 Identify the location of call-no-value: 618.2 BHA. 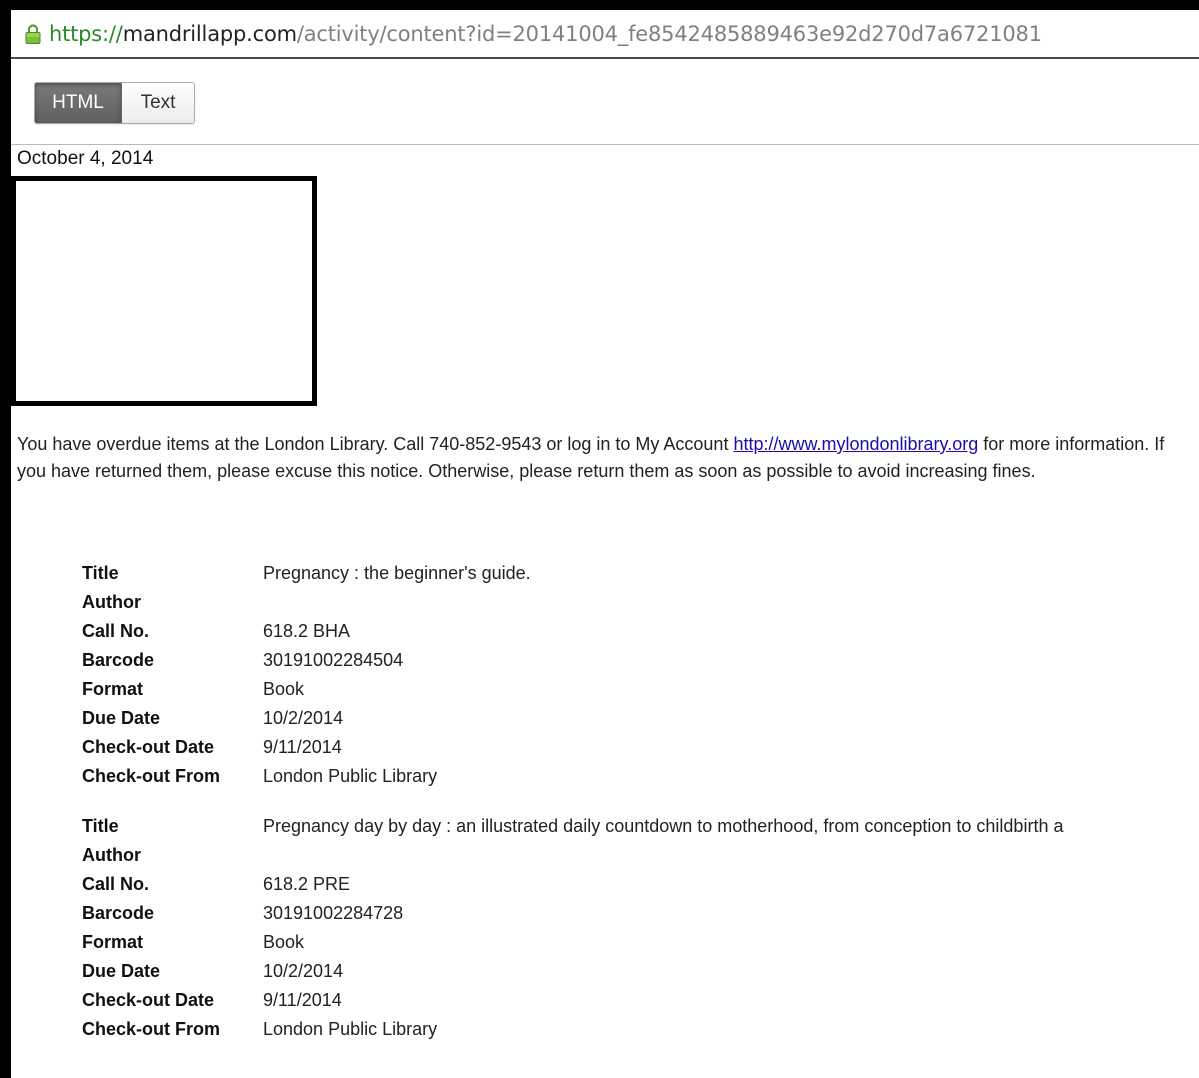
(307, 631).